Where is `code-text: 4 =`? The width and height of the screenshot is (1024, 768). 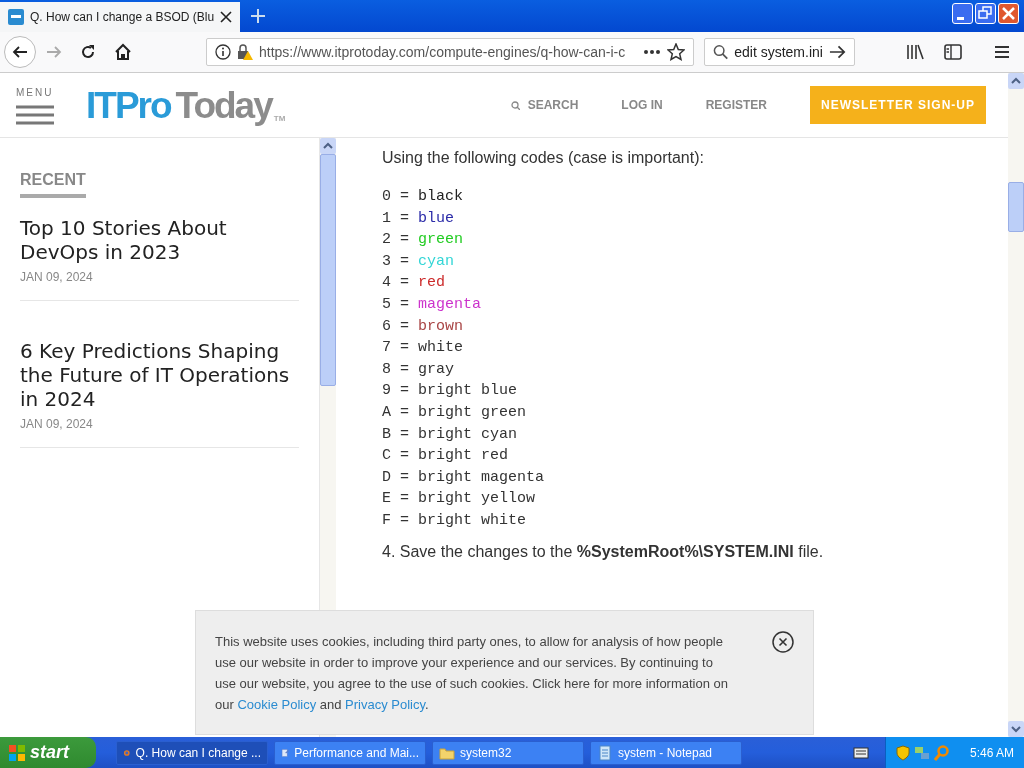 code-text: 4 = is located at coordinates (396, 283).